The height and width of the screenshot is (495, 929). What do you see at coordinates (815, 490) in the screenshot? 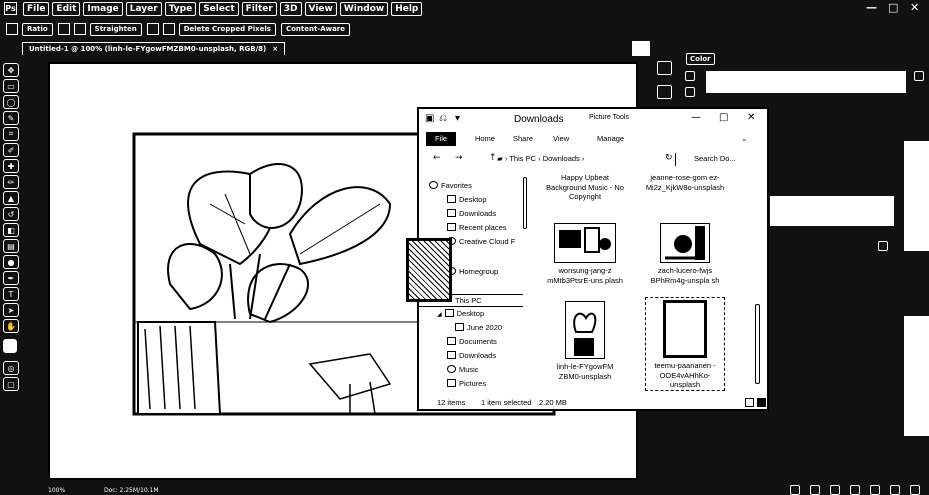
I see `fx-icon` at bounding box center [815, 490].